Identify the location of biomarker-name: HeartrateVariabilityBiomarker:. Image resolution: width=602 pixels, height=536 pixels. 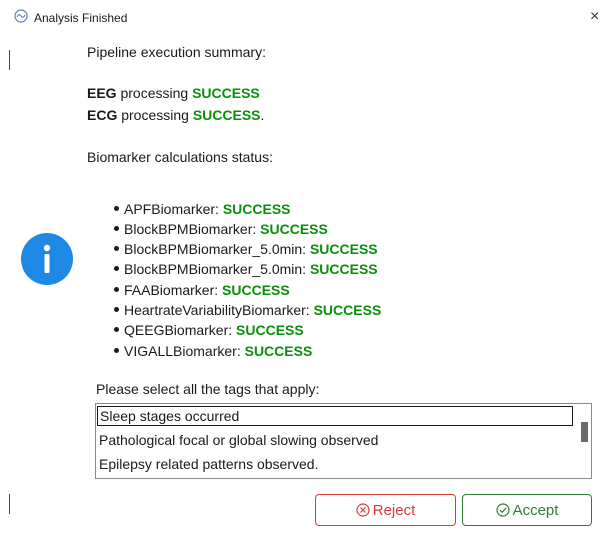
(217, 310).